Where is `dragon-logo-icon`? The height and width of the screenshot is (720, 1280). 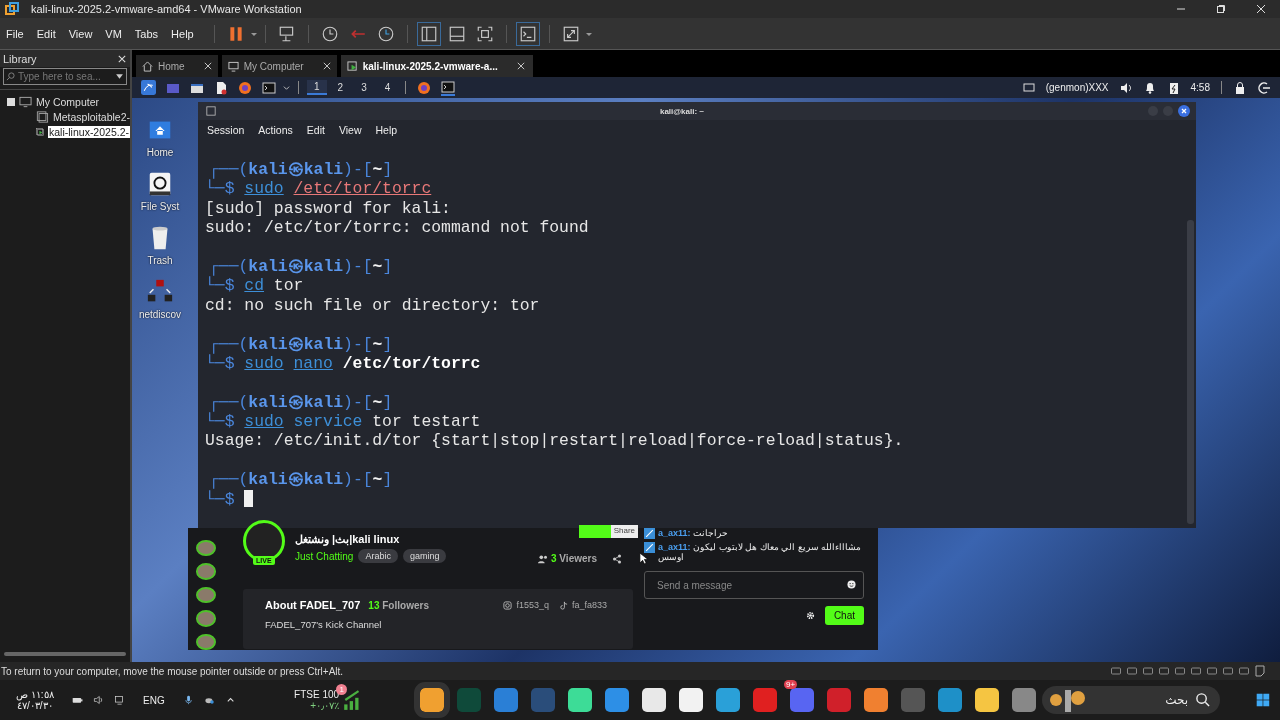 dragon-logo-icon is located at coordinates (148, 87).